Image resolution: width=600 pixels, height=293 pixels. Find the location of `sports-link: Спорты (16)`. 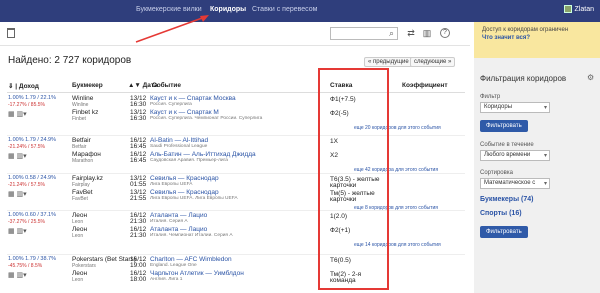

sports-link: Спорты (16) is located at coordinates (501, 213).